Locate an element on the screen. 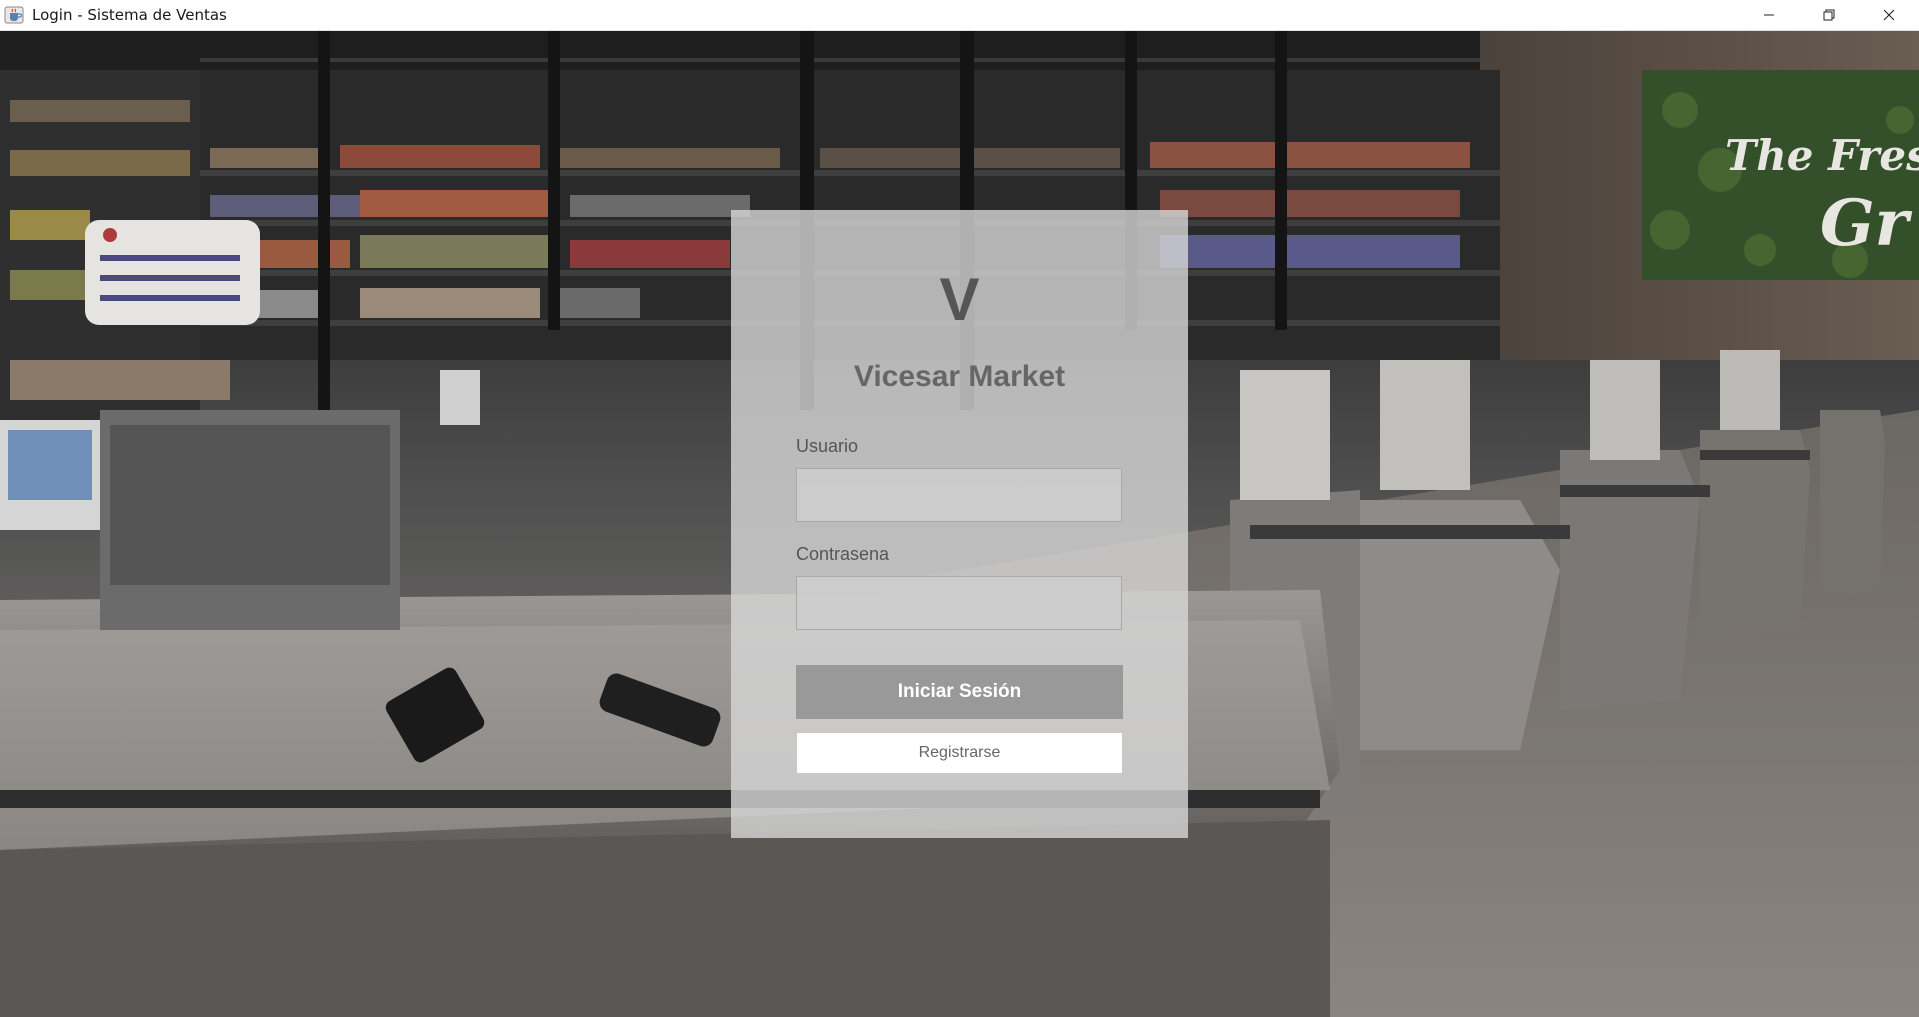  sign-text-2: Gr is located at coordinates (1866, 223).